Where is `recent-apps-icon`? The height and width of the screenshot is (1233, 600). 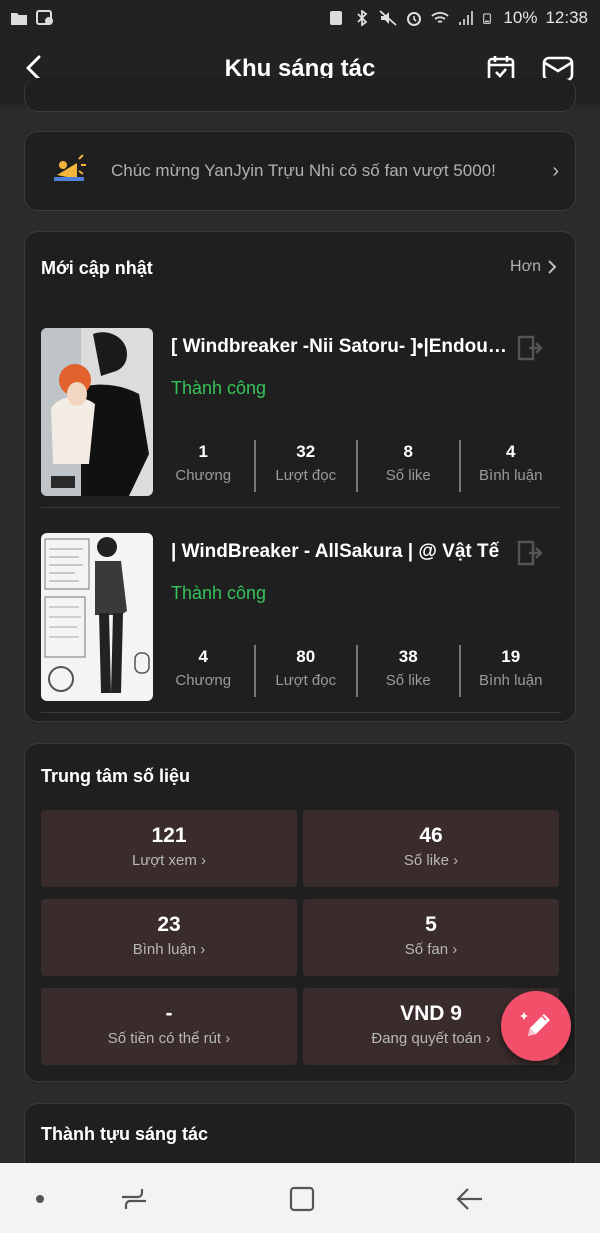
recent-apps-icon is located at coordinates (134, 1199).